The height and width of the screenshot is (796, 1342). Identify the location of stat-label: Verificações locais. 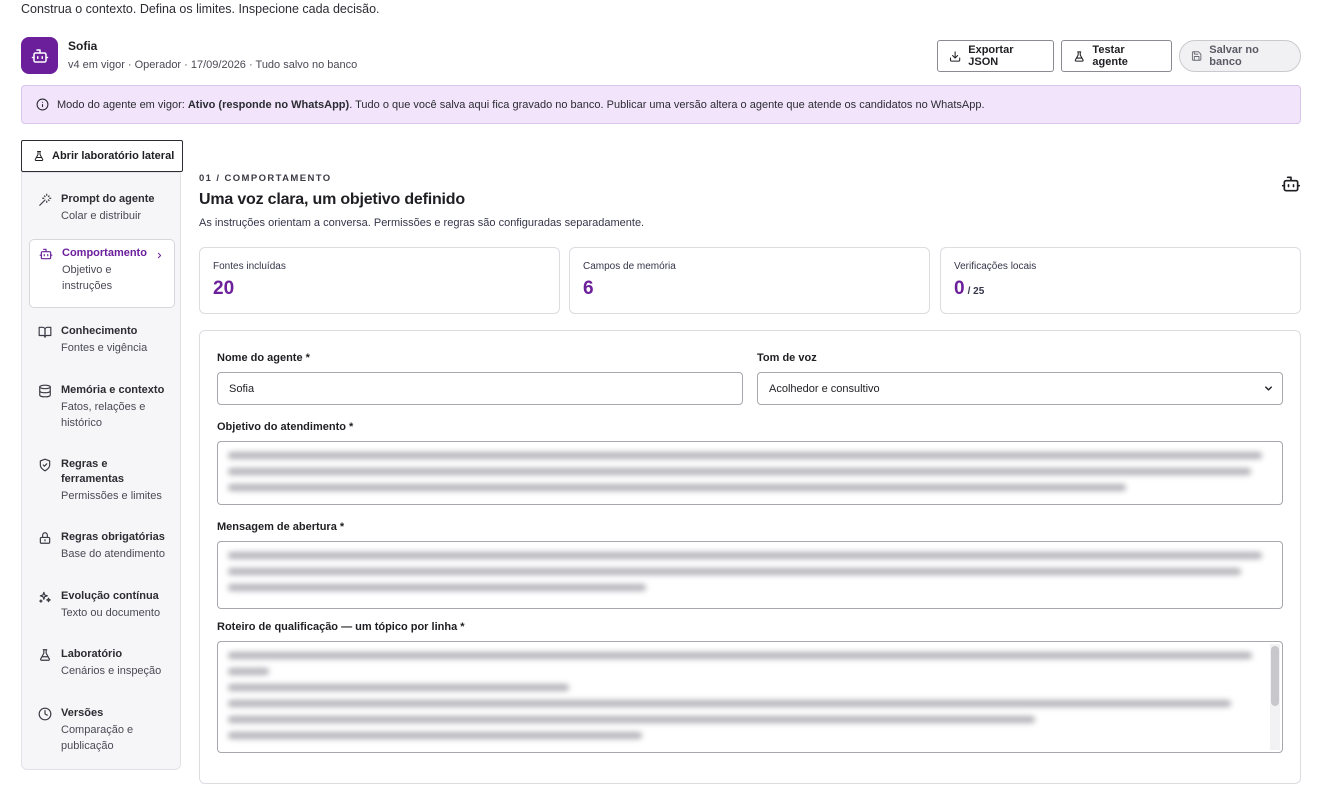
(995, 266).